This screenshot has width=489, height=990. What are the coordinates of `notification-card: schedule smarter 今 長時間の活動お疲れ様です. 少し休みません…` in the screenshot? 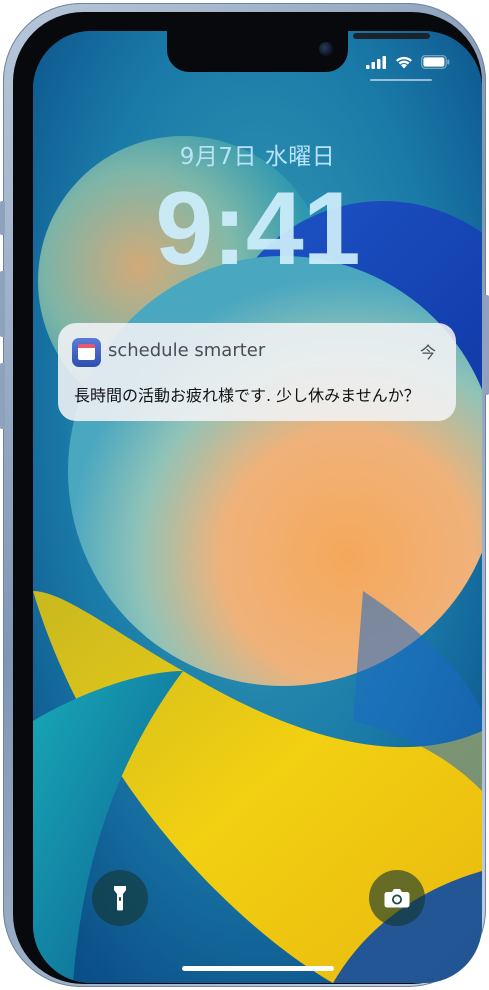 It's located at (257, 372).